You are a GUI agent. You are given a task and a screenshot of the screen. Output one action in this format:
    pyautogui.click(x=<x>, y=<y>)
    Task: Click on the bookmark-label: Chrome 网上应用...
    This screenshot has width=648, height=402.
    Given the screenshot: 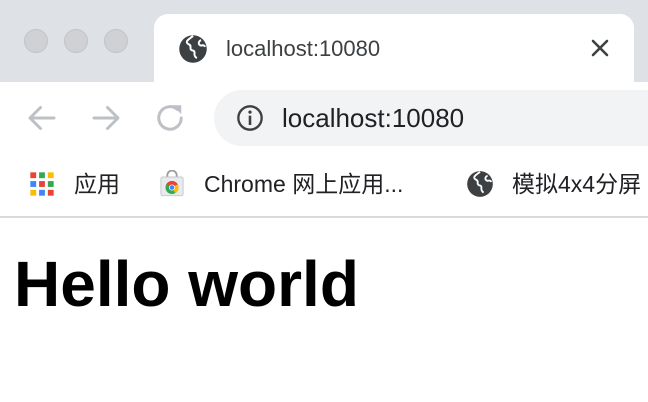 What is the action you would take?
    pyautogui.click(x=304, y=184)
    